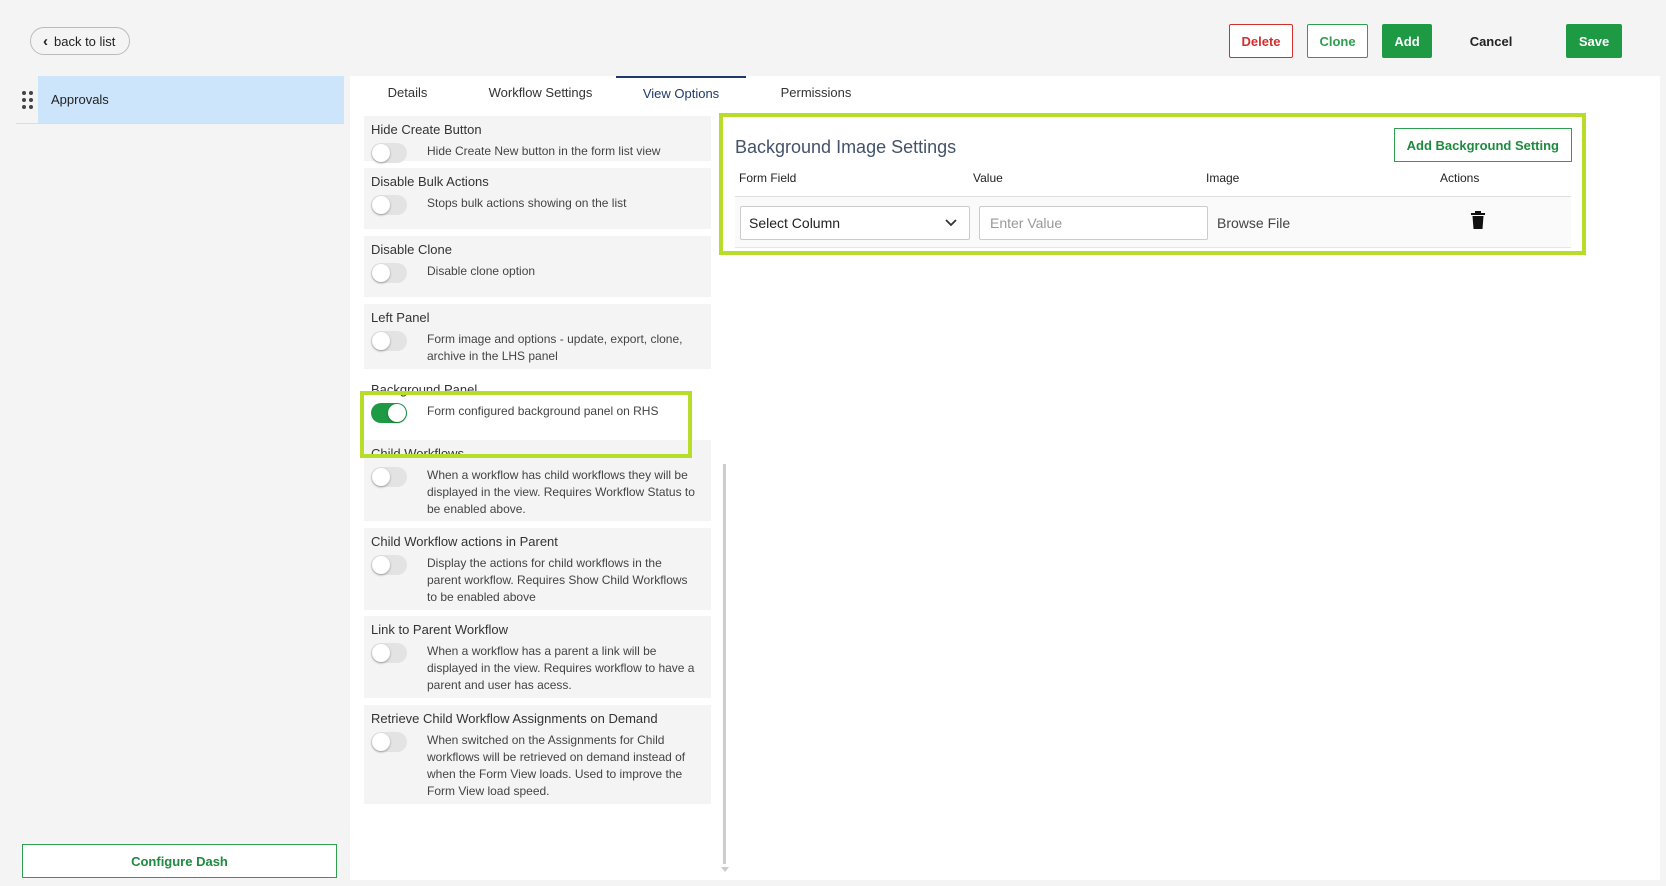  Describe the element at coordinates (400, 317) in the screenshot. I see `option-title: Left Panel` at that location.